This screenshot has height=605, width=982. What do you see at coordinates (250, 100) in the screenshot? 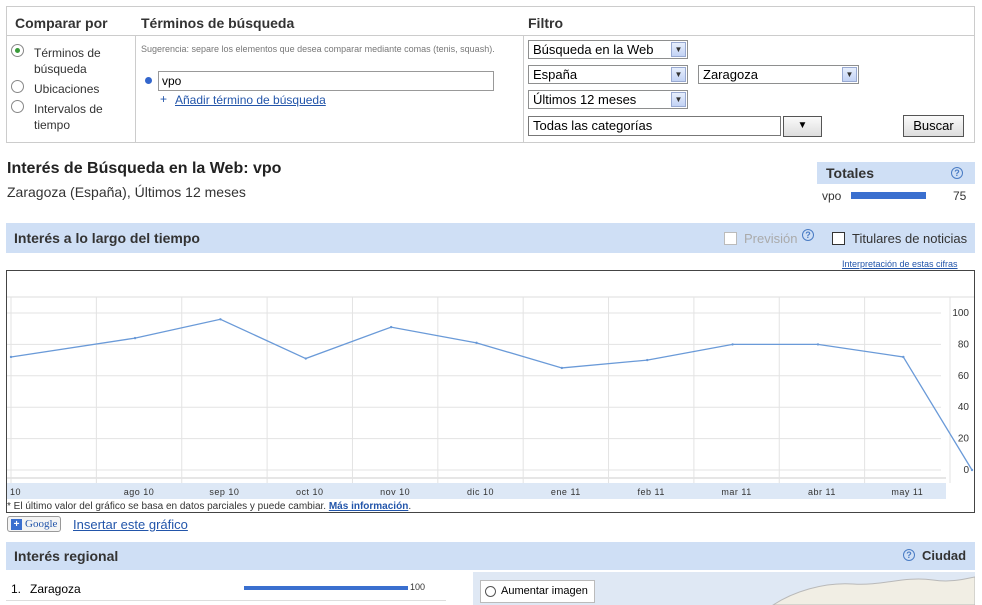
I see `add-term-link: Añadir término de búsqueda` at bounding box center [250, 100].